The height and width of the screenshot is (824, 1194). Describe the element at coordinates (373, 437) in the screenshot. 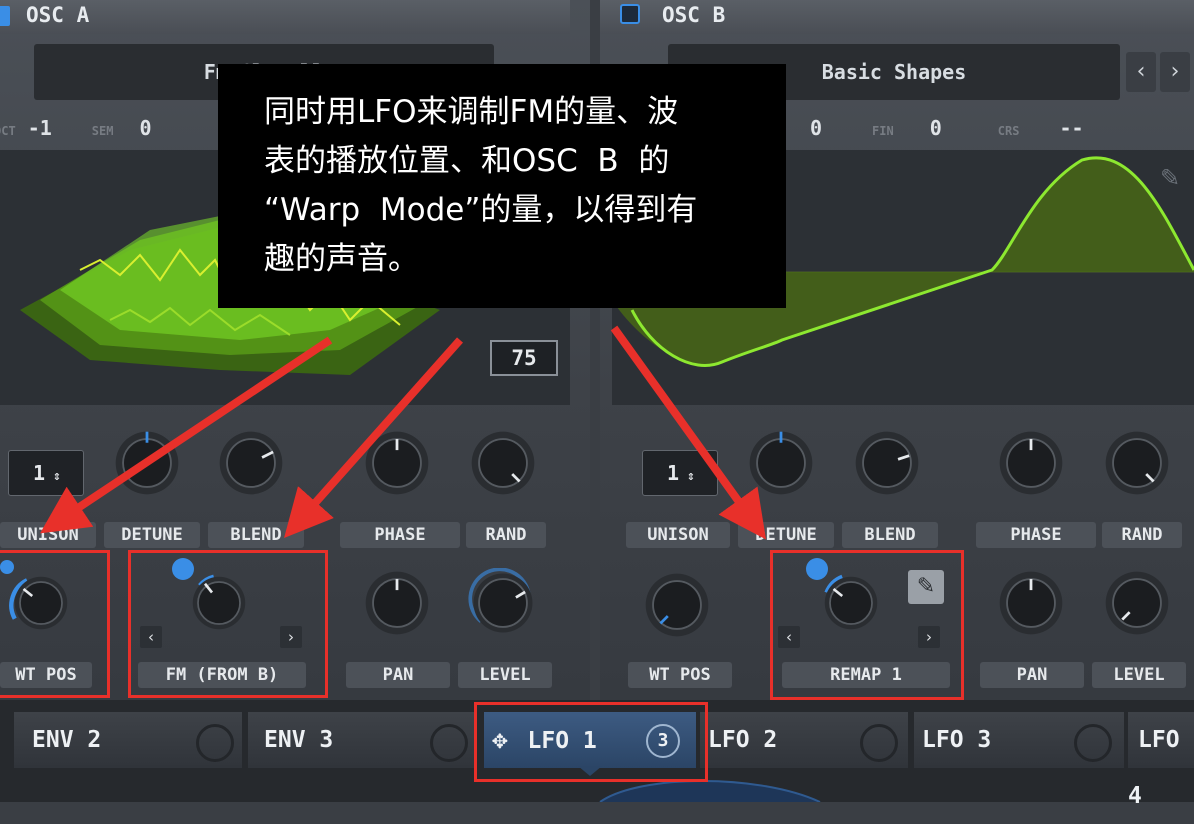

I see `arrow-to-fm` at that location.